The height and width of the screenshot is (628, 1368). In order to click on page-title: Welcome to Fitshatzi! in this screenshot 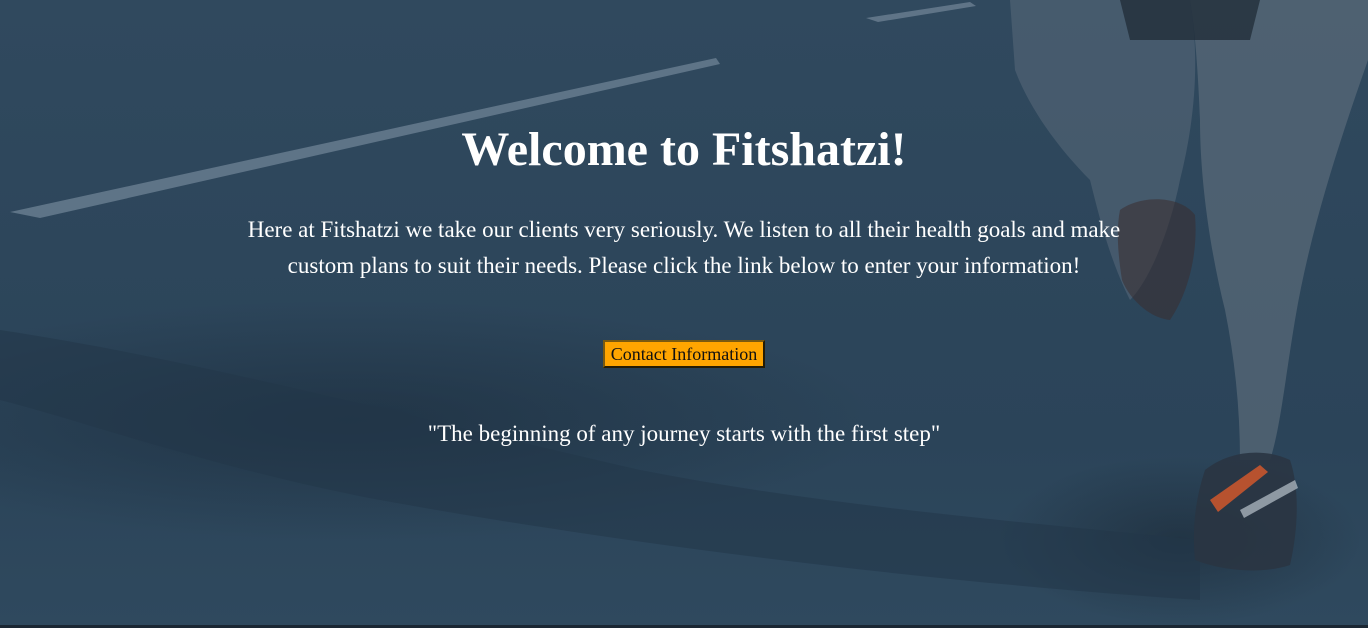, I will do `click(684, 149)`.